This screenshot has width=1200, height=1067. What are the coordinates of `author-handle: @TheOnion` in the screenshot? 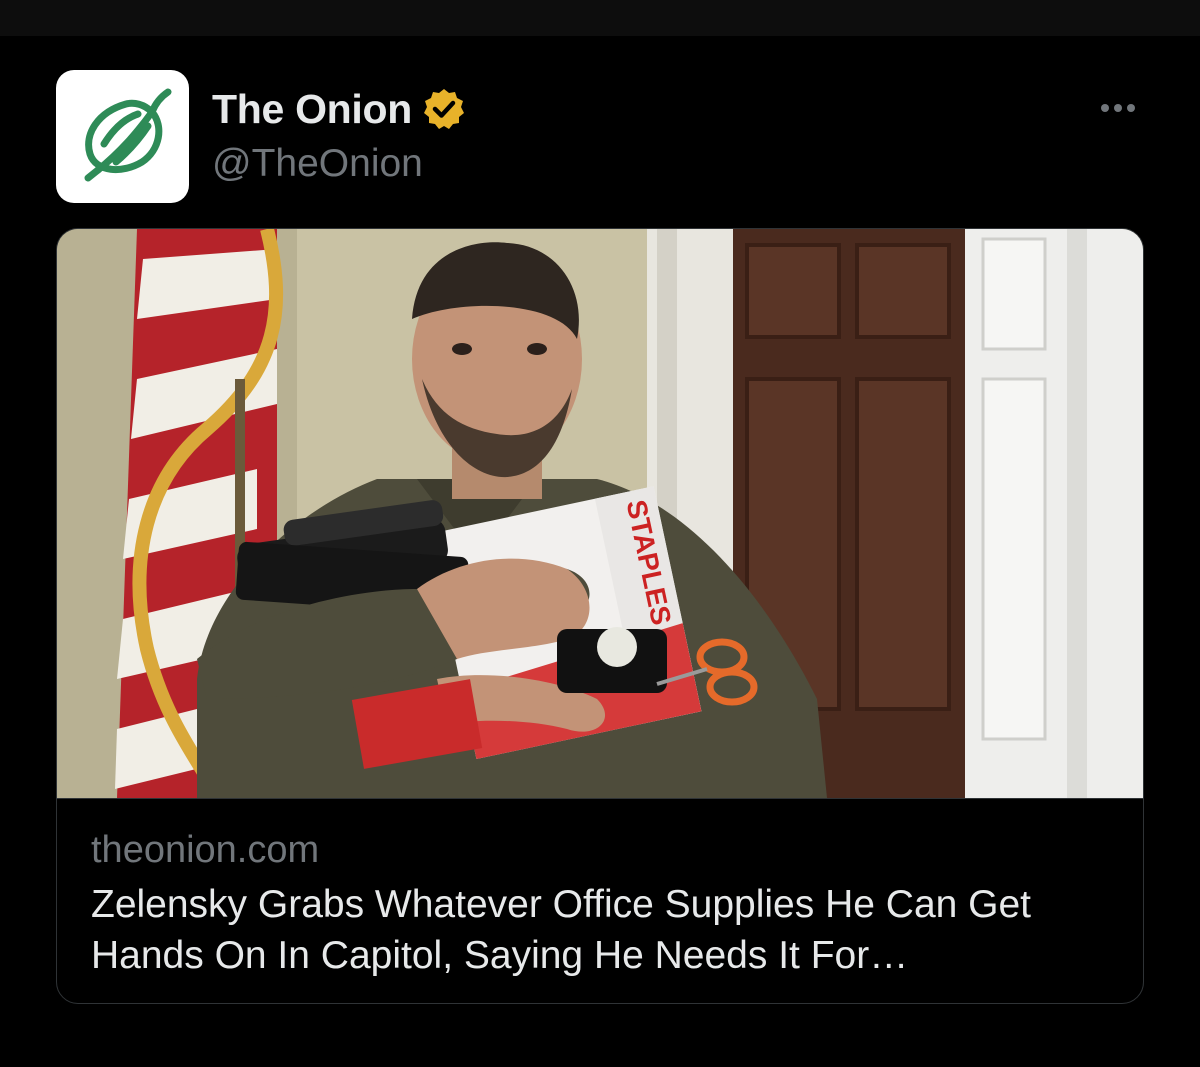 It's located at (317, 164).